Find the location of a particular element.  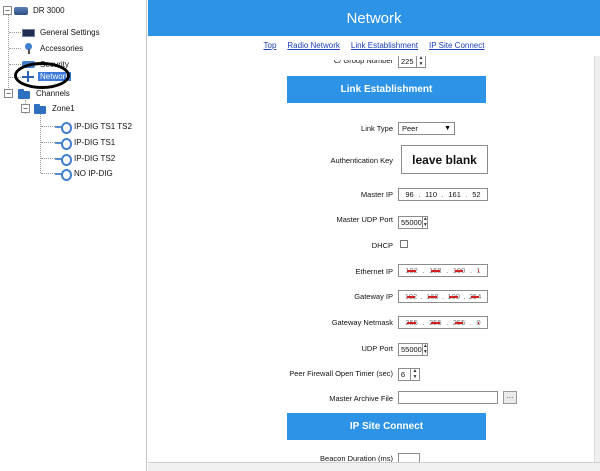

tree-node-label: Zone1 is located at coordinates (63, 108).